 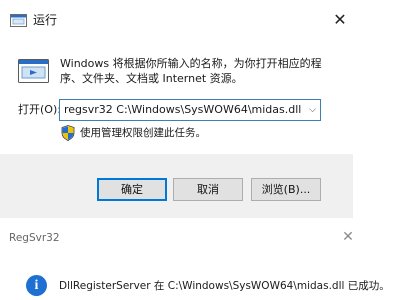 I want to click on title-bar: 运行 ✕, so click(x=176, y=20).